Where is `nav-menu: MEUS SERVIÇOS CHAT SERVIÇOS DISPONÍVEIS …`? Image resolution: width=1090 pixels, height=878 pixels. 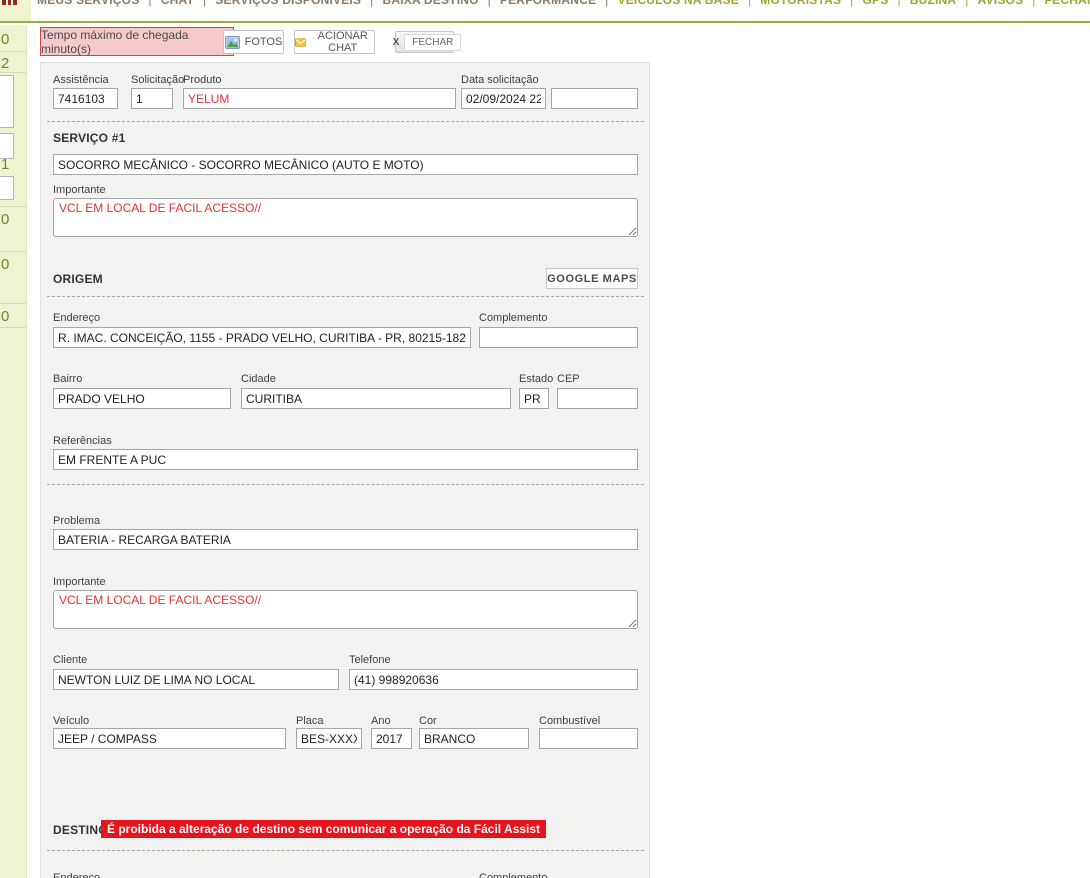
nav-menu: MEUS SERVIÇOS CHAT SERVIÇOS DISPONÍVEIS … is located at coordinates (563, 3).